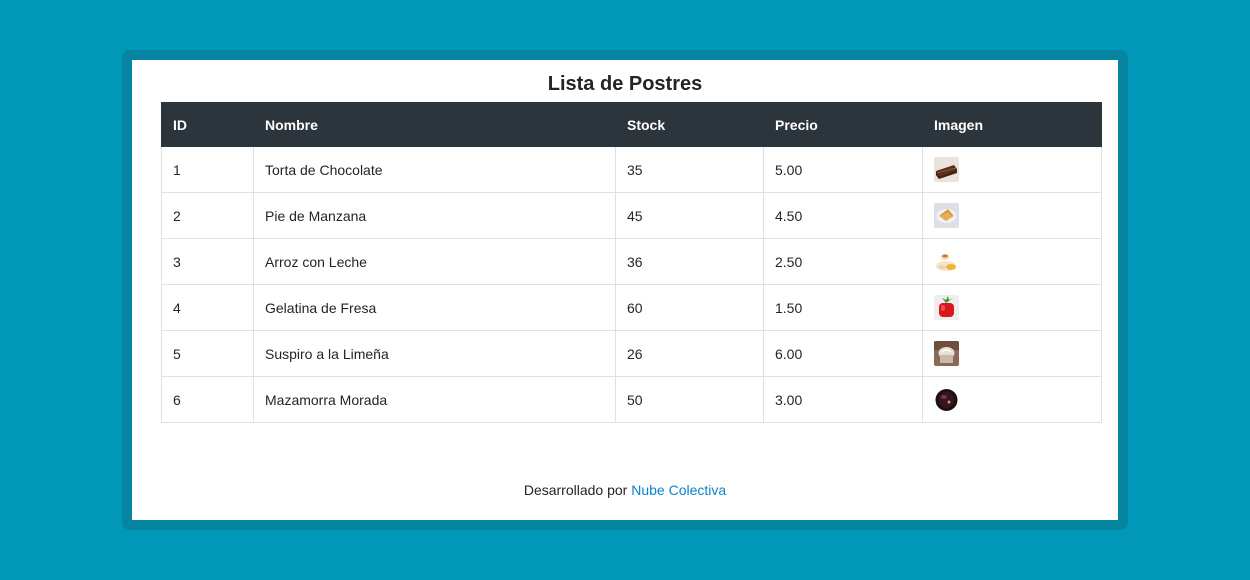 This screenshot has width=1250, height=580. What do you see at coordinates (689, 169) in the screenshot?
I see `cell-stock: 35` at bounding box center [689, 169].